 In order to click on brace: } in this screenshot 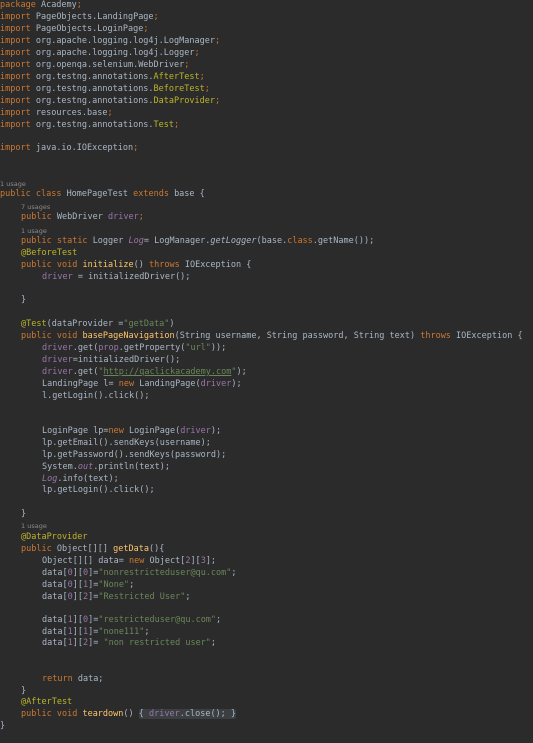, I will do `click(233, 714)`.